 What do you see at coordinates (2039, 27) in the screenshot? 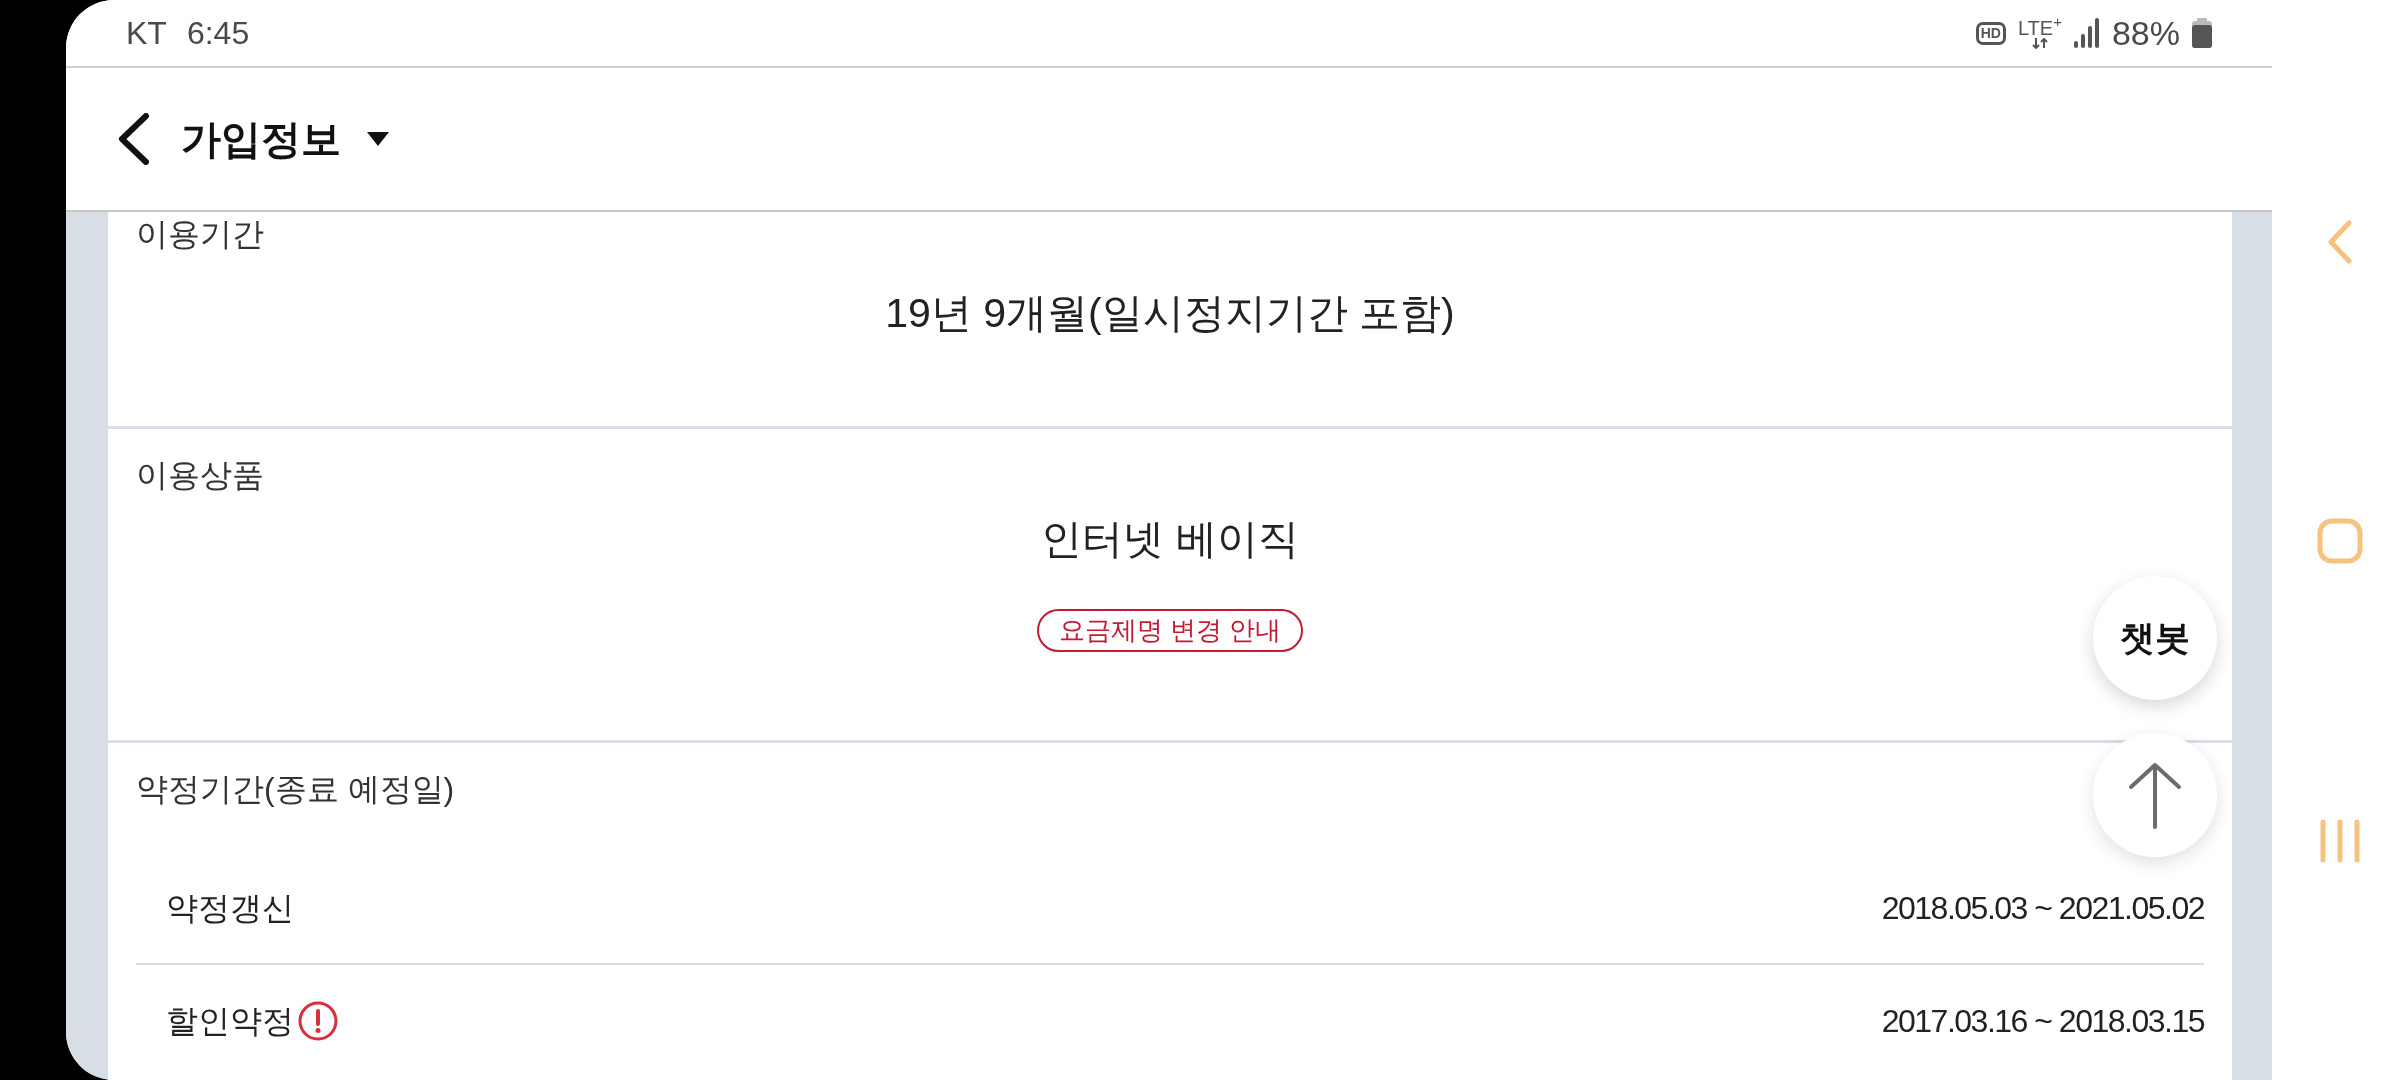
I see `network-type: LTE$^{+}$` at bounding box center [2039, 27].